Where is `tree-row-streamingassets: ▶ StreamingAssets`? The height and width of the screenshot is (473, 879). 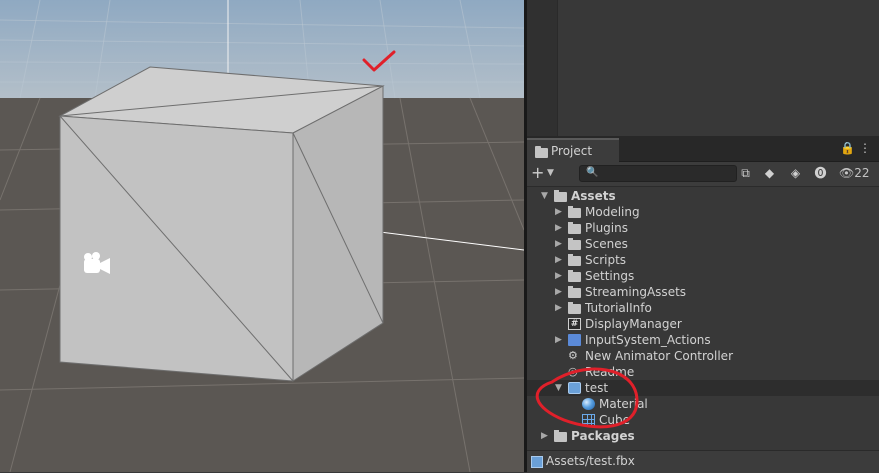 tree-row-streamingassets: ▶ StreamingAssets is located at coordinates (703, 292).